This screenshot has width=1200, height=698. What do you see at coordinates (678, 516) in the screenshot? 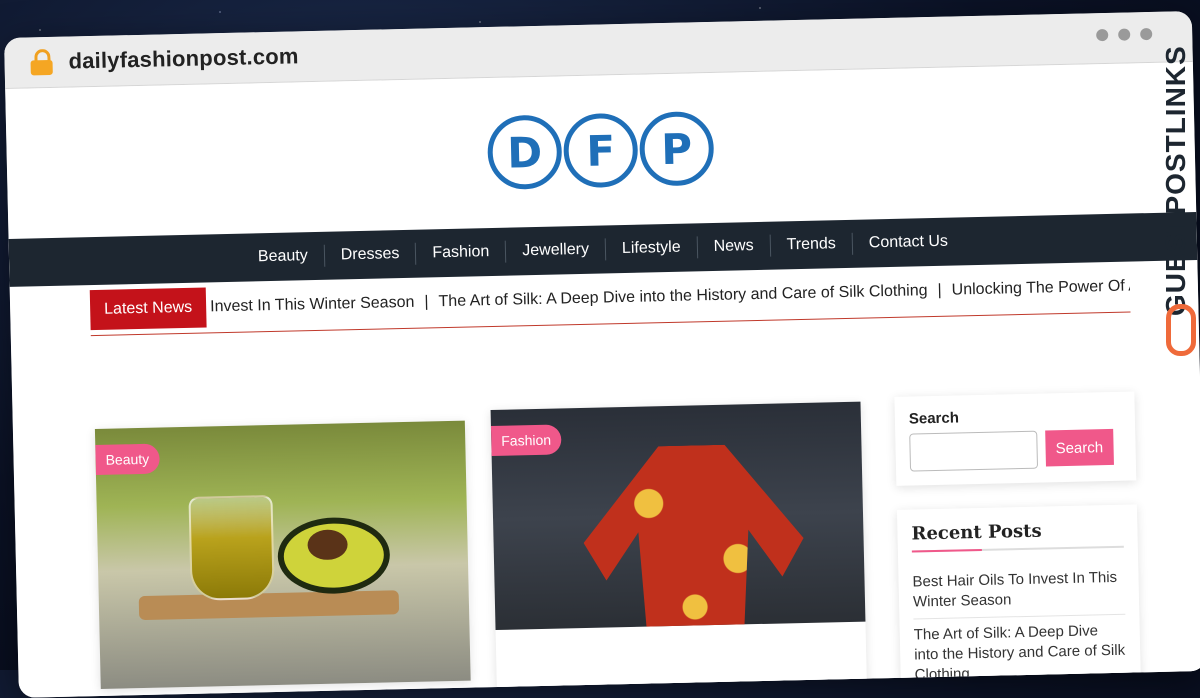
I see `post-image-silk-kimono: Fashion` at bounding box center [678, 516].